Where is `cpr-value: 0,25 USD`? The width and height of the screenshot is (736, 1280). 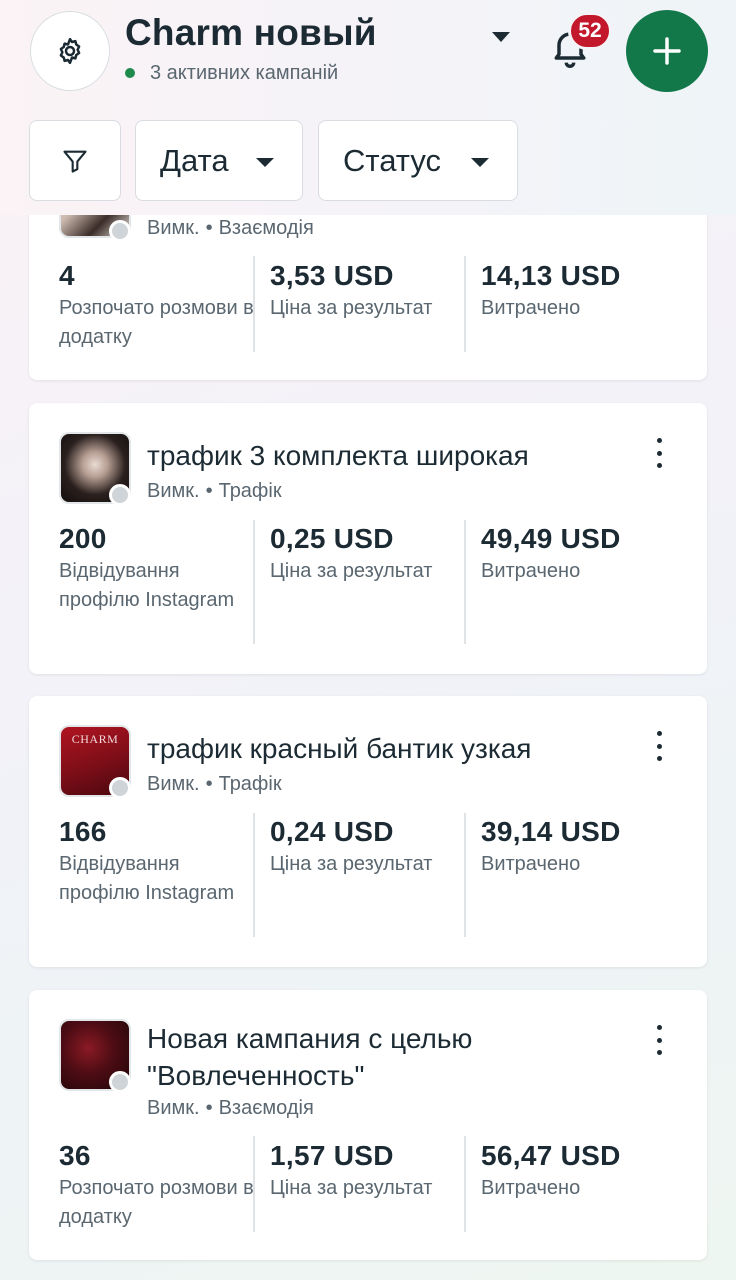
cpr-value: 0,25 USD is located at coordinates (332, 538).